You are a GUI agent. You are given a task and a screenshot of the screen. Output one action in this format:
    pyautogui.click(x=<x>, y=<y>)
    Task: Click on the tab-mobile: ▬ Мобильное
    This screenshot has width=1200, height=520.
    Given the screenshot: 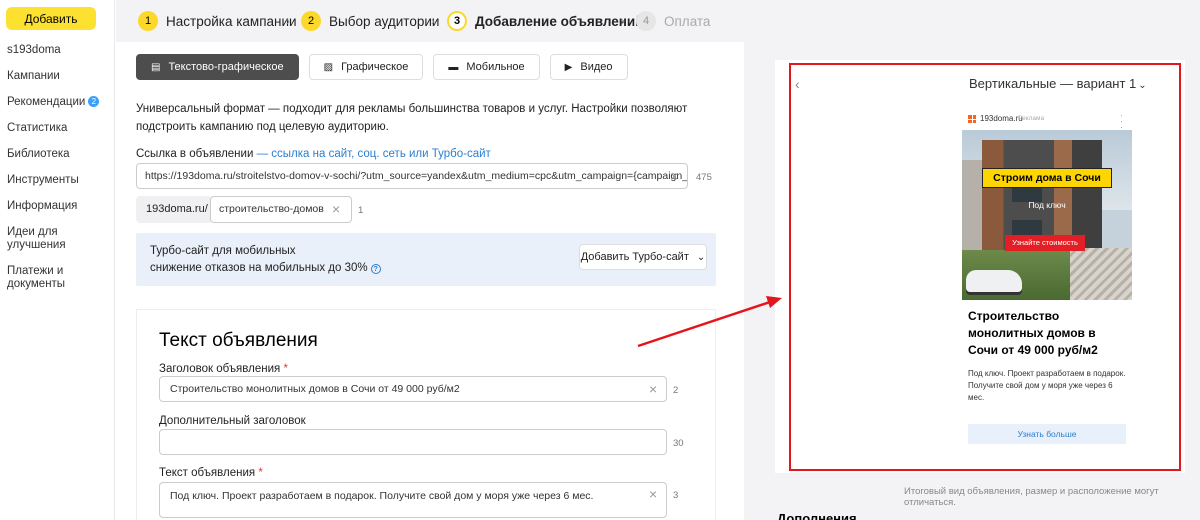 What is the action you would take?
    pyautogui.click(x=486, y=67)
    